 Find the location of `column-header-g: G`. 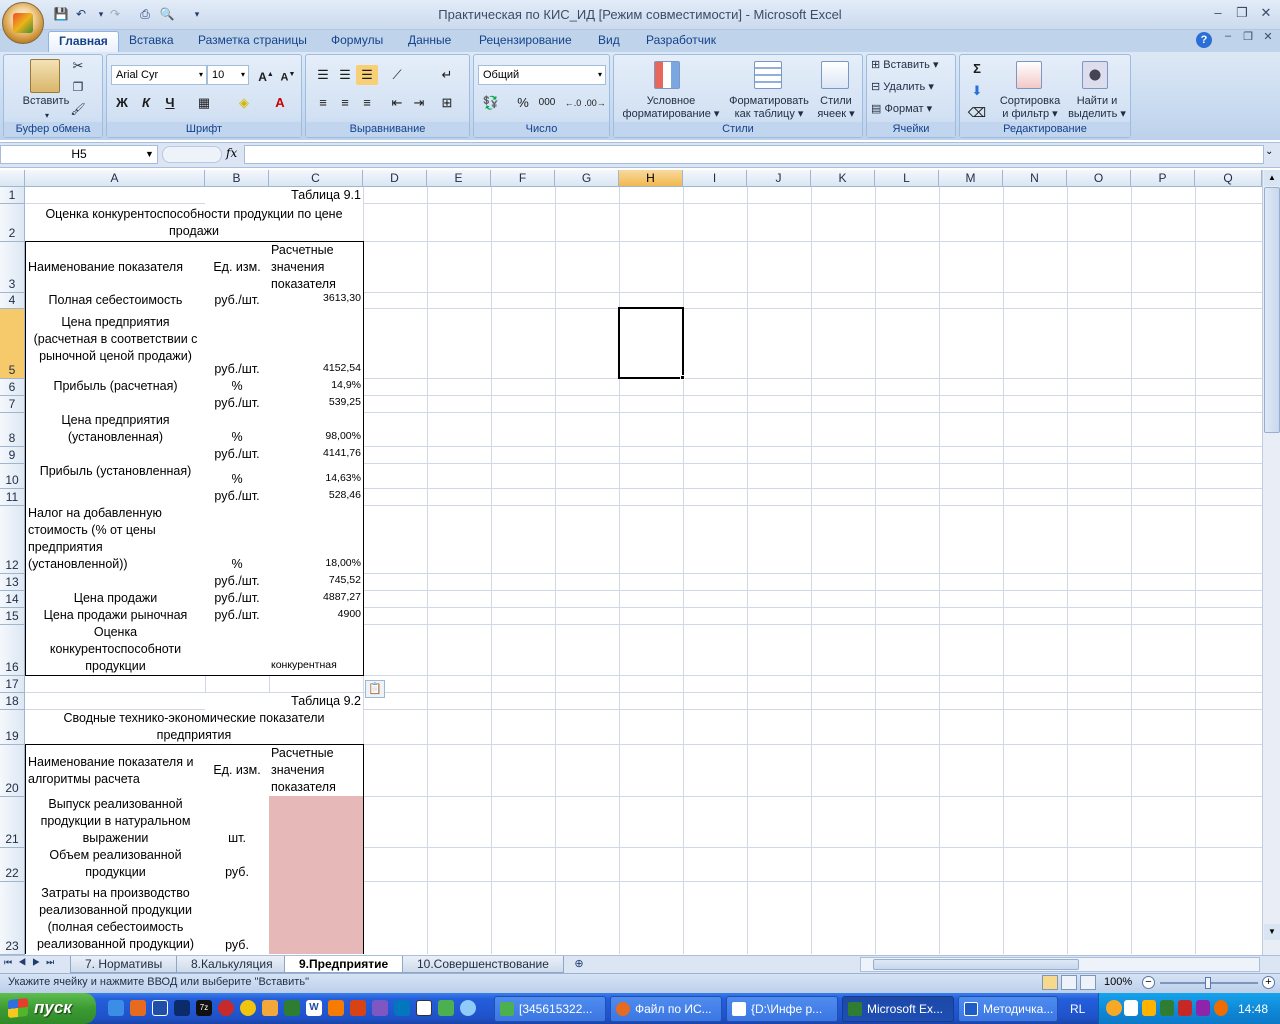

column-header-g: G is located at coordinates (587, 178).